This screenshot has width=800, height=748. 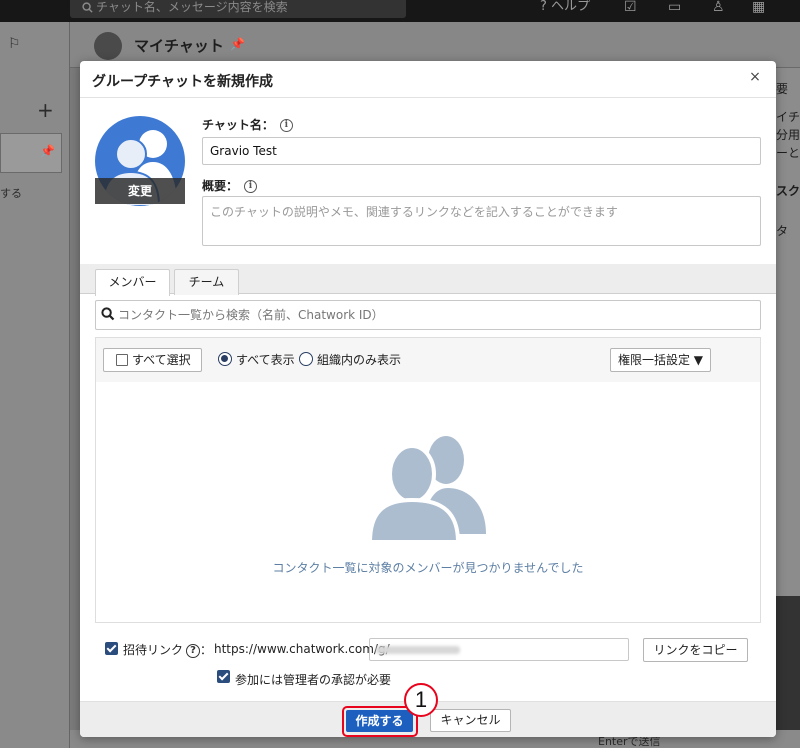 What do you see at coordinates (223, 676) in the screenshot?
I see `approval-checkbox` at bounding box center [223, 676].